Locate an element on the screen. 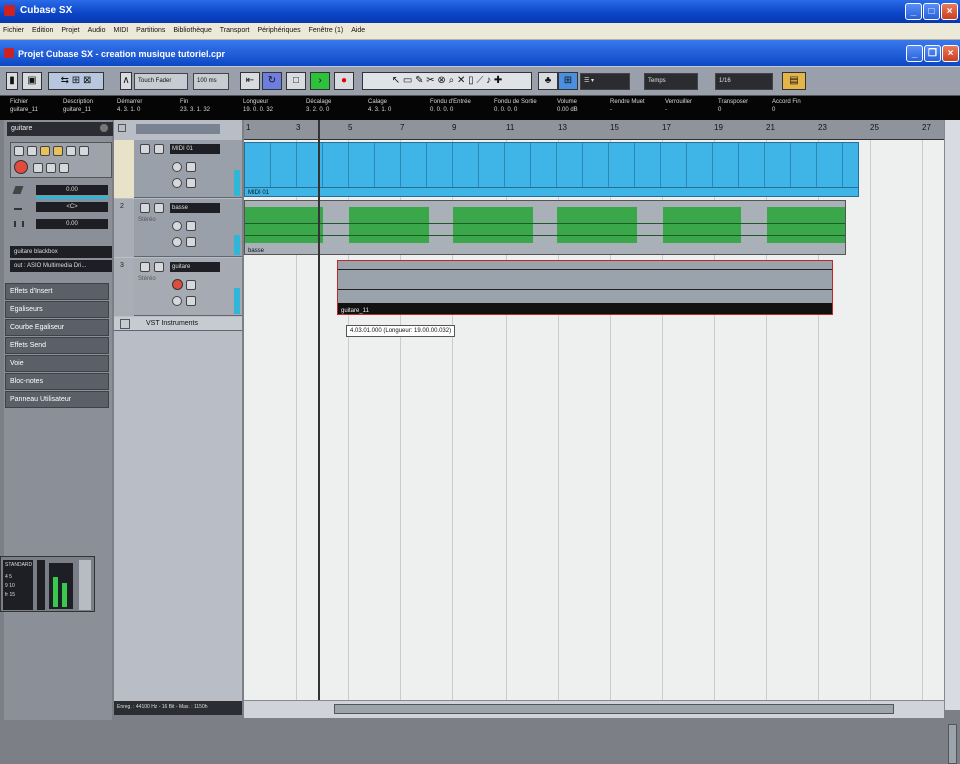 The height and width of the screenshot is (764, 960). record-enable-button is located at coordinates (21, 167).